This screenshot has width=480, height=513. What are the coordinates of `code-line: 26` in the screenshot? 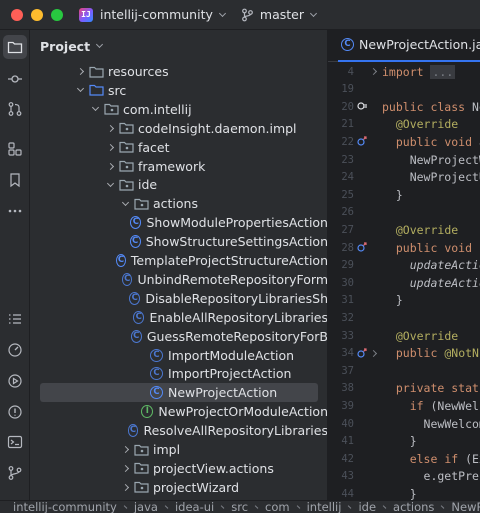 It's located at (404, 212).